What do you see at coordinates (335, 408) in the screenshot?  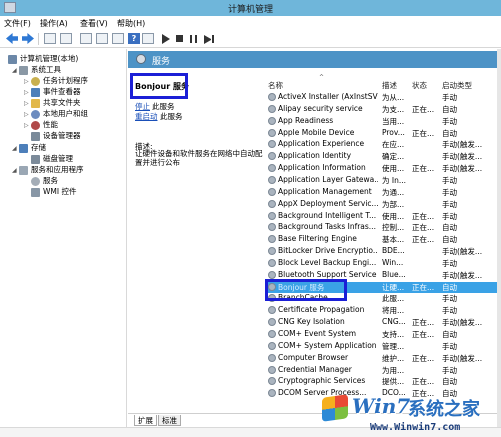 I see `windows-logo-icon` at bounding box center [335, 408].